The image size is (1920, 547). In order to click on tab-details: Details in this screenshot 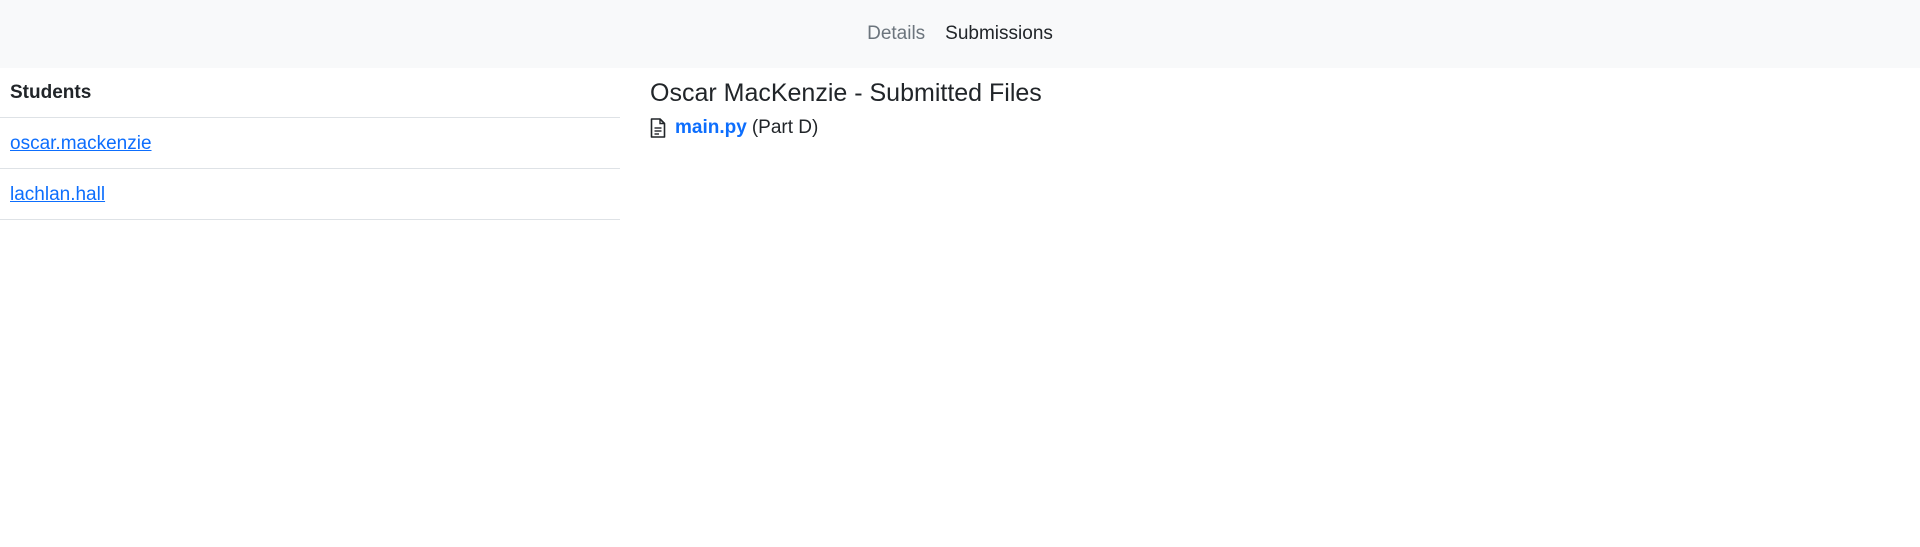, I will do `click(896, 34)`.